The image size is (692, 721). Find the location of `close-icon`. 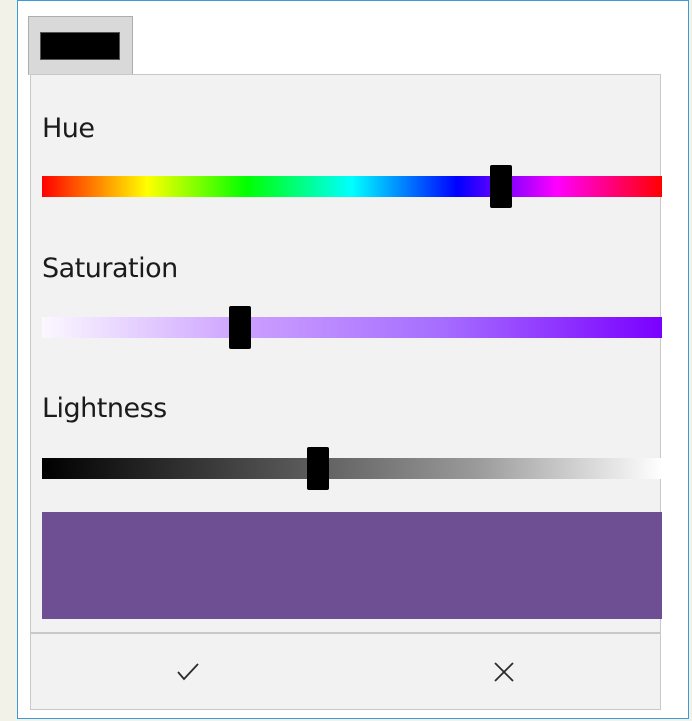

close-icon is located at coordinates (504, 671).